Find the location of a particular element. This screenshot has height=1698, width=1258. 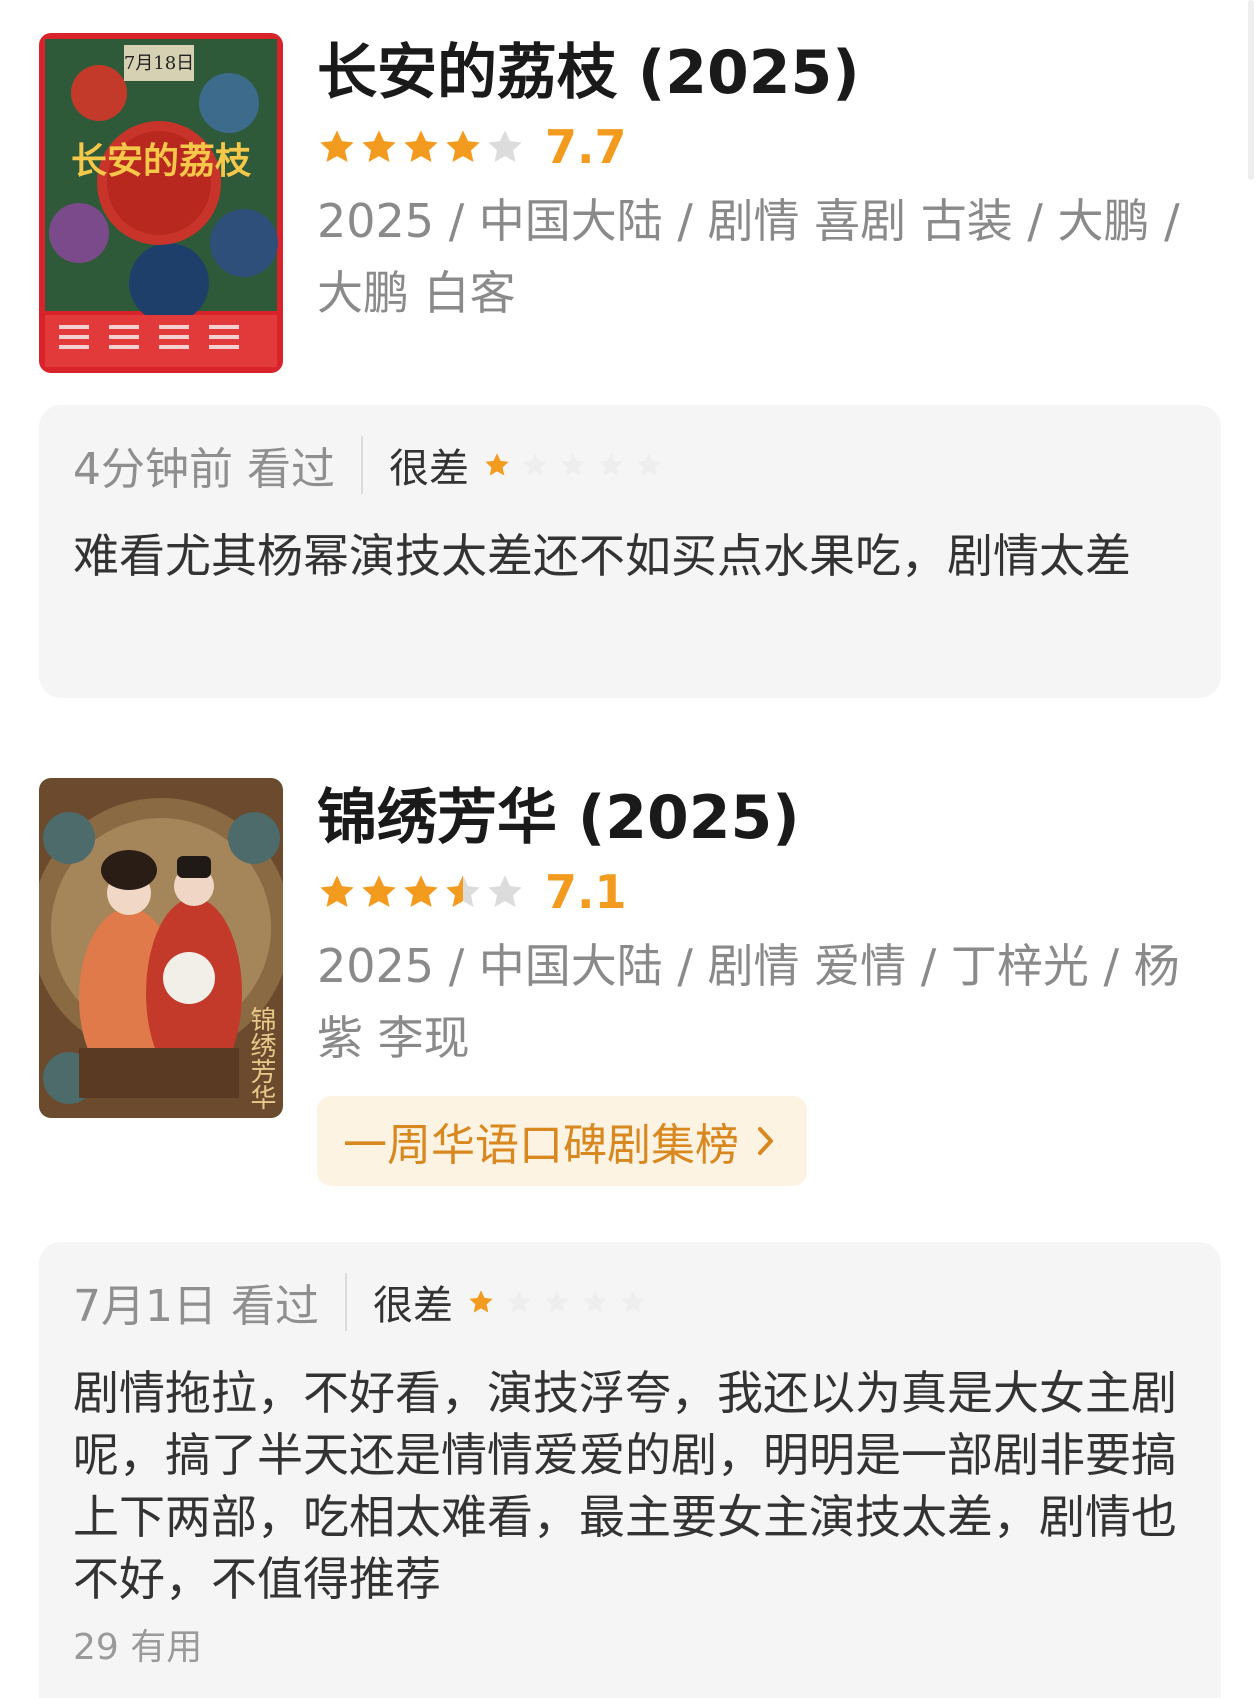

review-header: 4分钟前 看过 很差 is located at coordinates (630, 465).